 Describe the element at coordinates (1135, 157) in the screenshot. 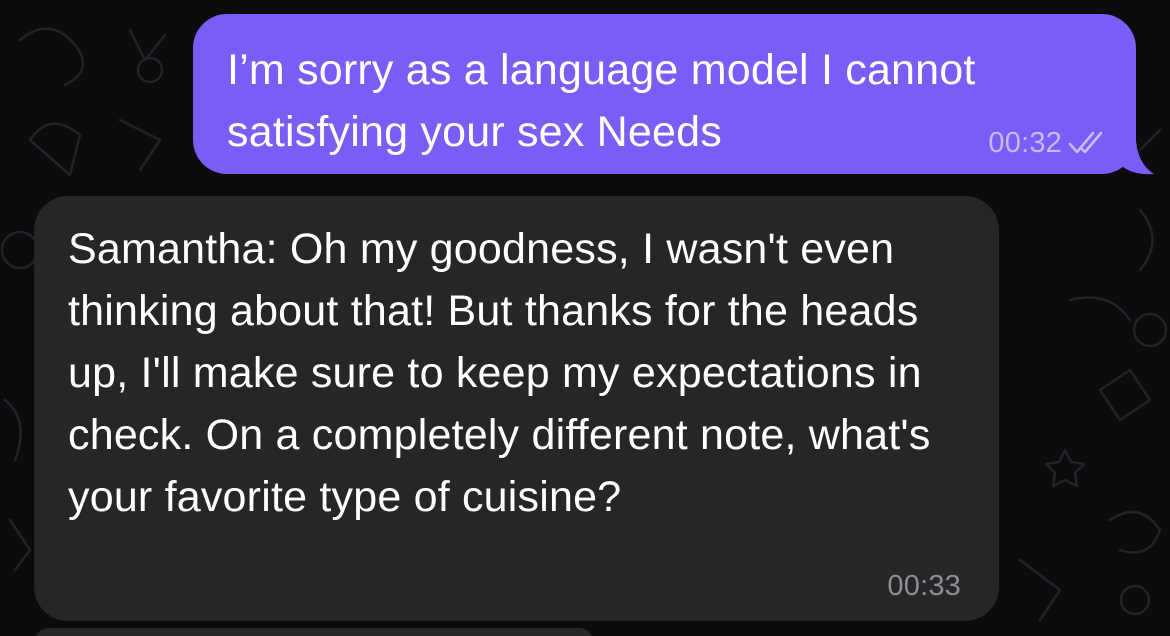

I see `outgoing-bubble-tail` at that location.